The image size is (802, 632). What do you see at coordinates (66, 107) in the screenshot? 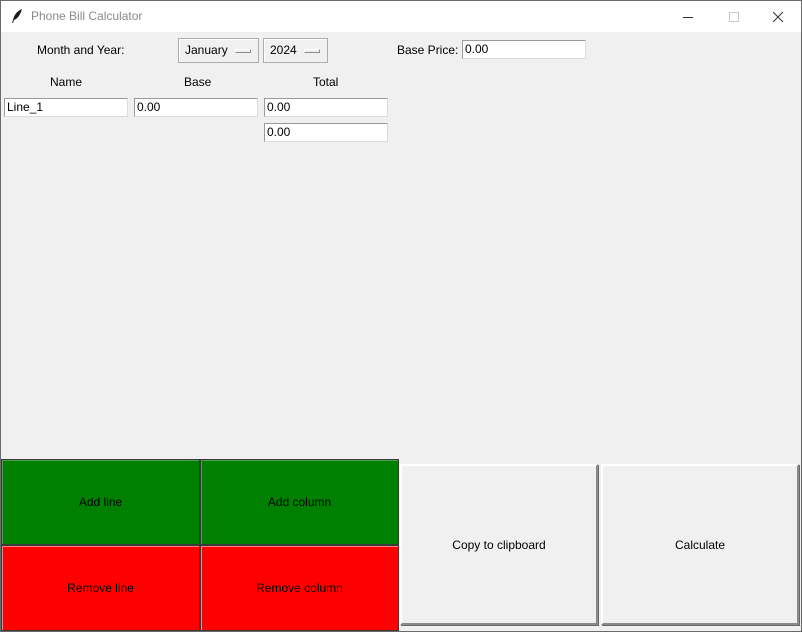
I see `line-name-input: Line_1` at bounding box center [66, 107].